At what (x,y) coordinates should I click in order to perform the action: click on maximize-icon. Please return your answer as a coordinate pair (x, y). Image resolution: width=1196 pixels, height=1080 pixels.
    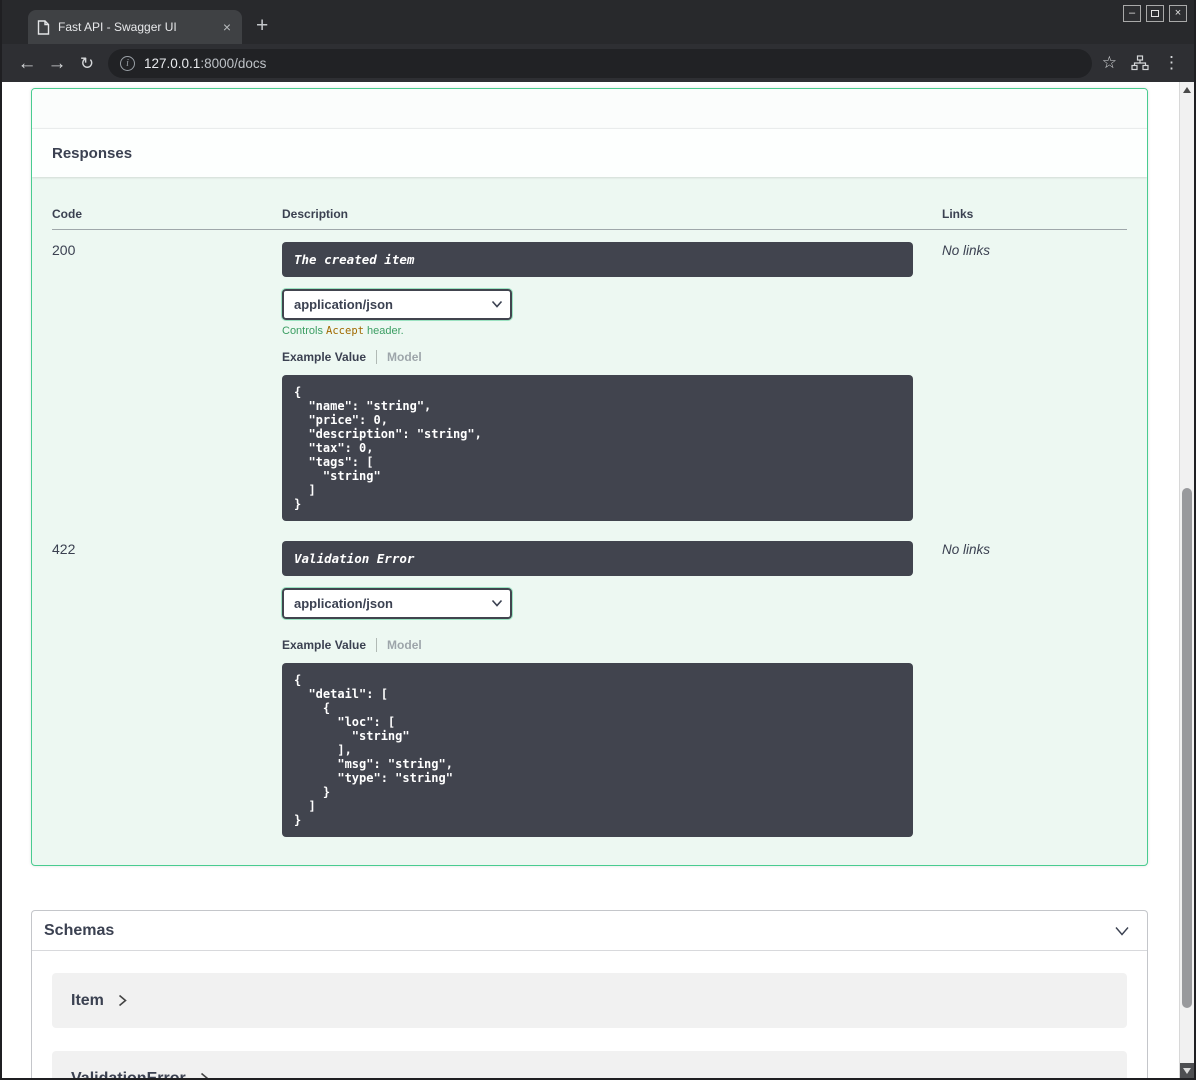
    Looking at the image, I should click on (1155, 13).